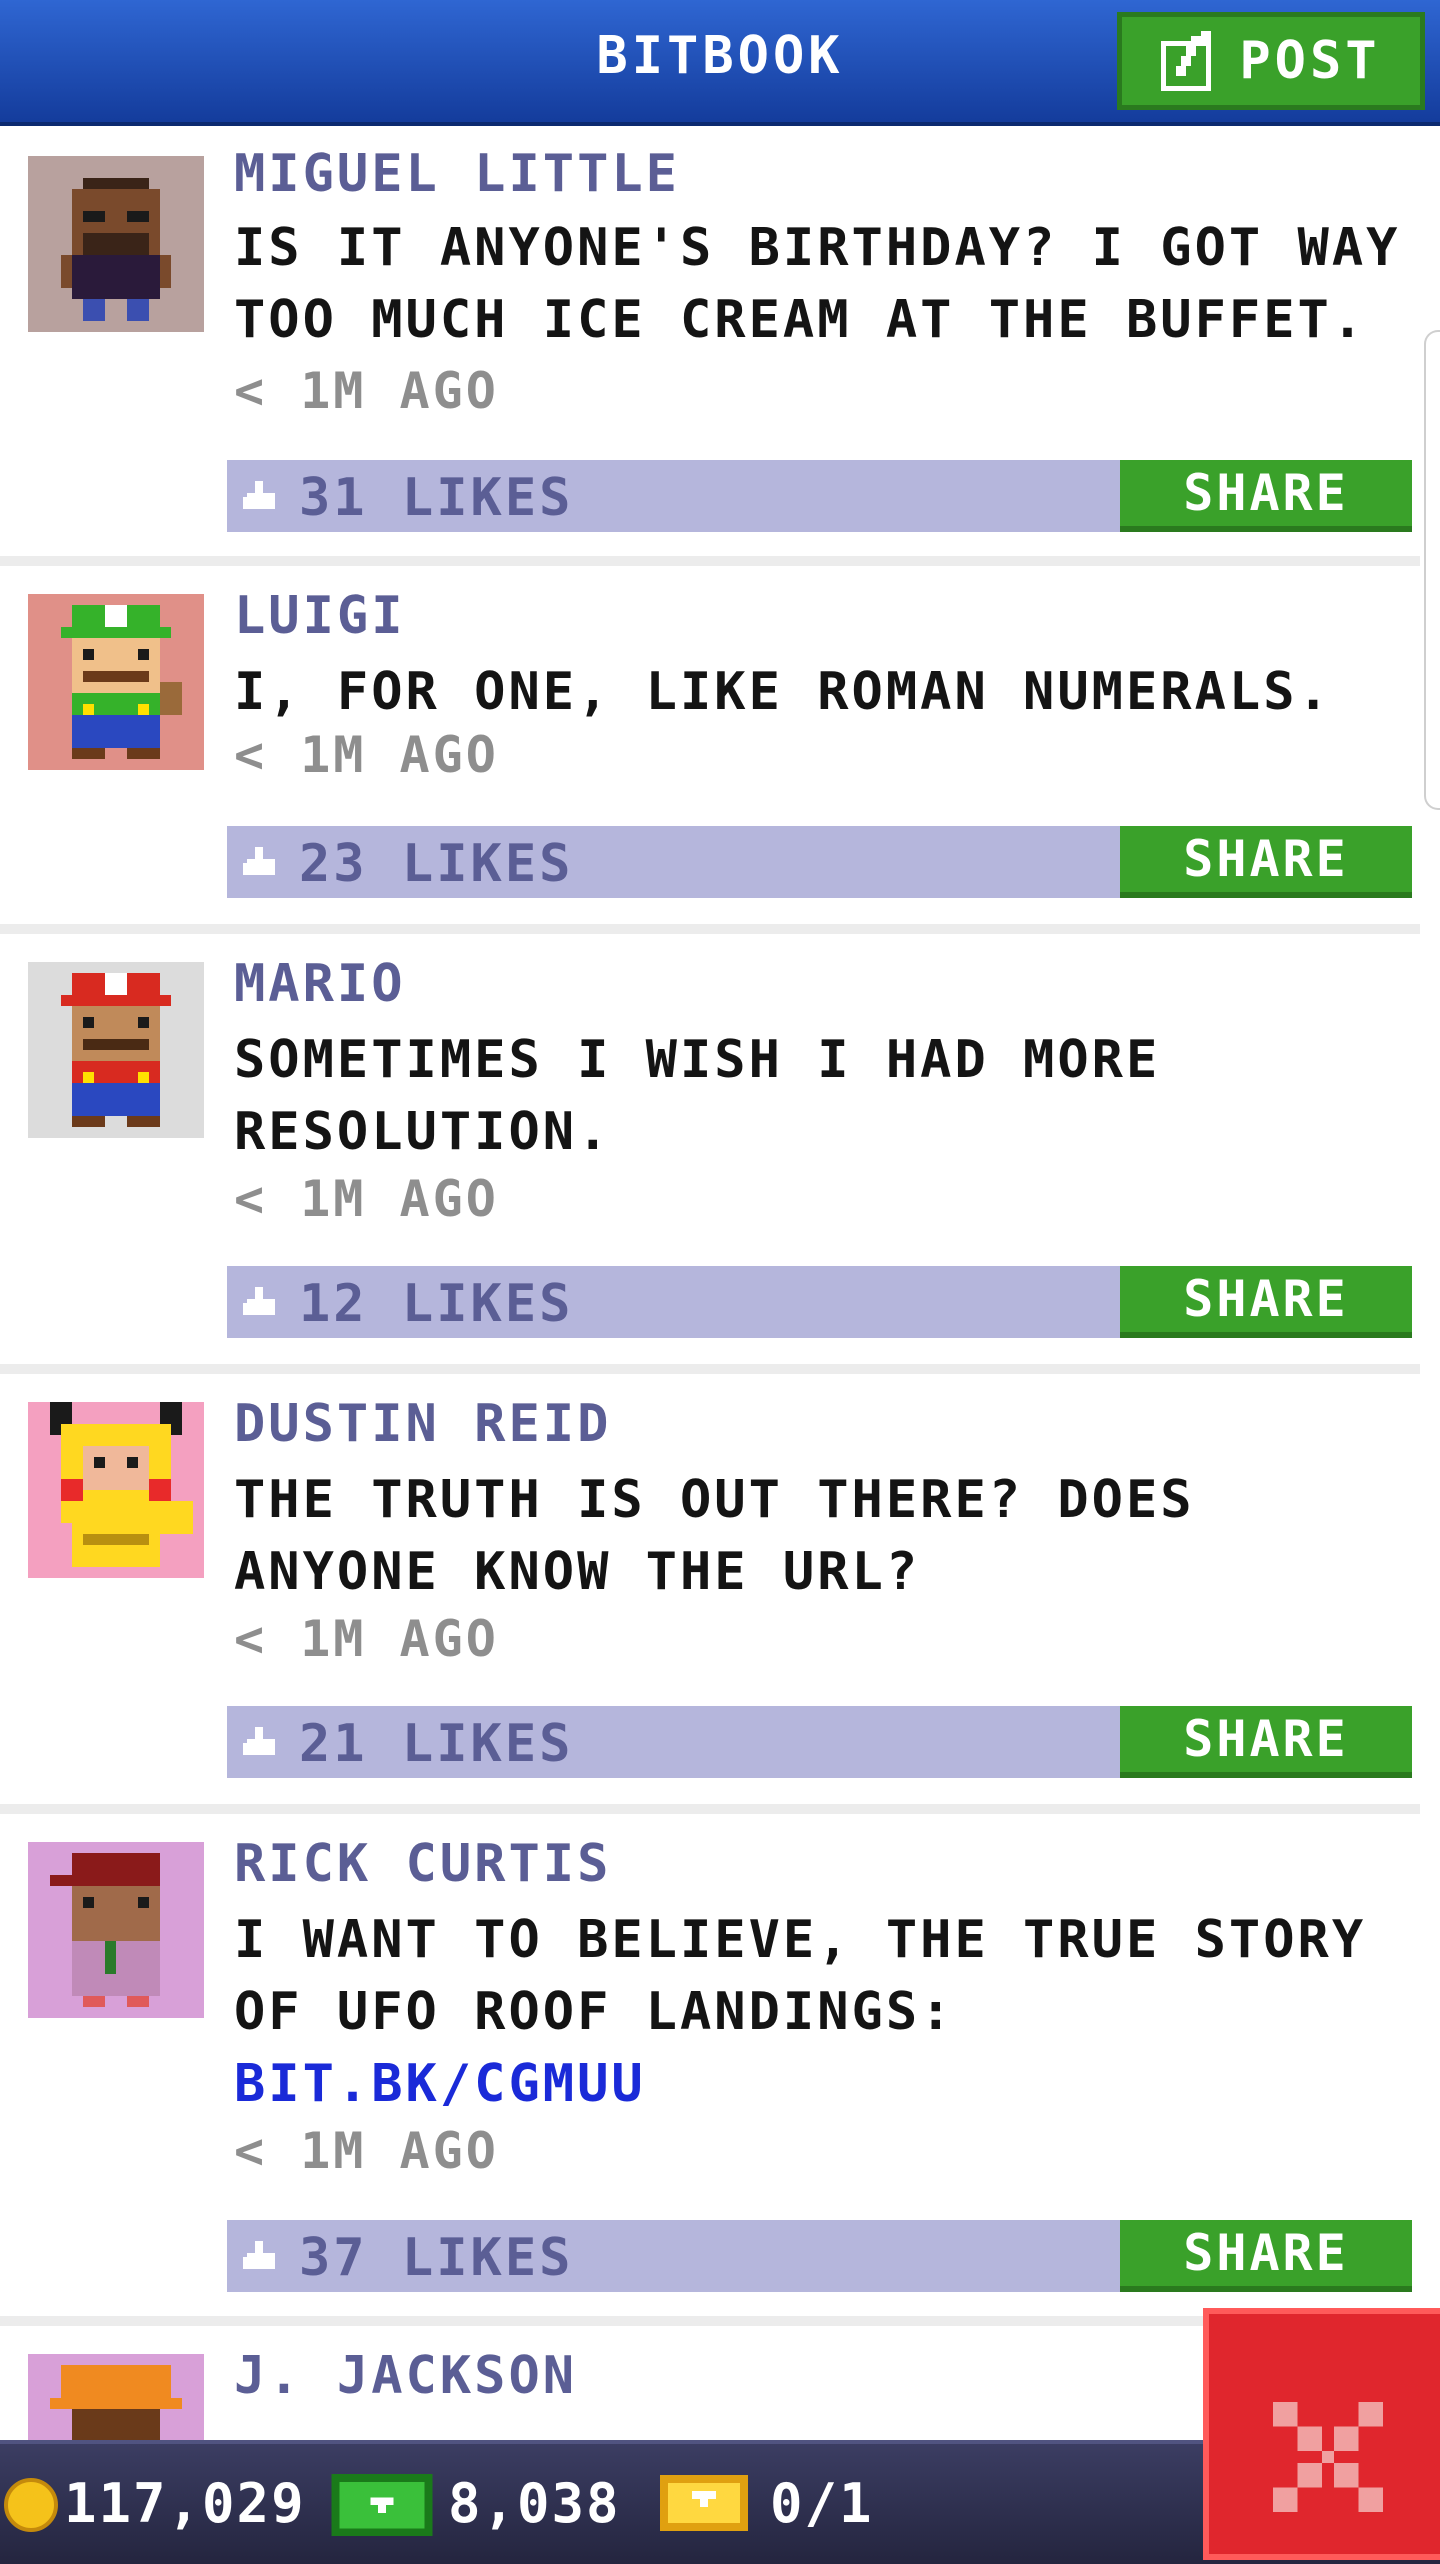  I want to click on likes-count: 23 LIKES, so click(436, 864).